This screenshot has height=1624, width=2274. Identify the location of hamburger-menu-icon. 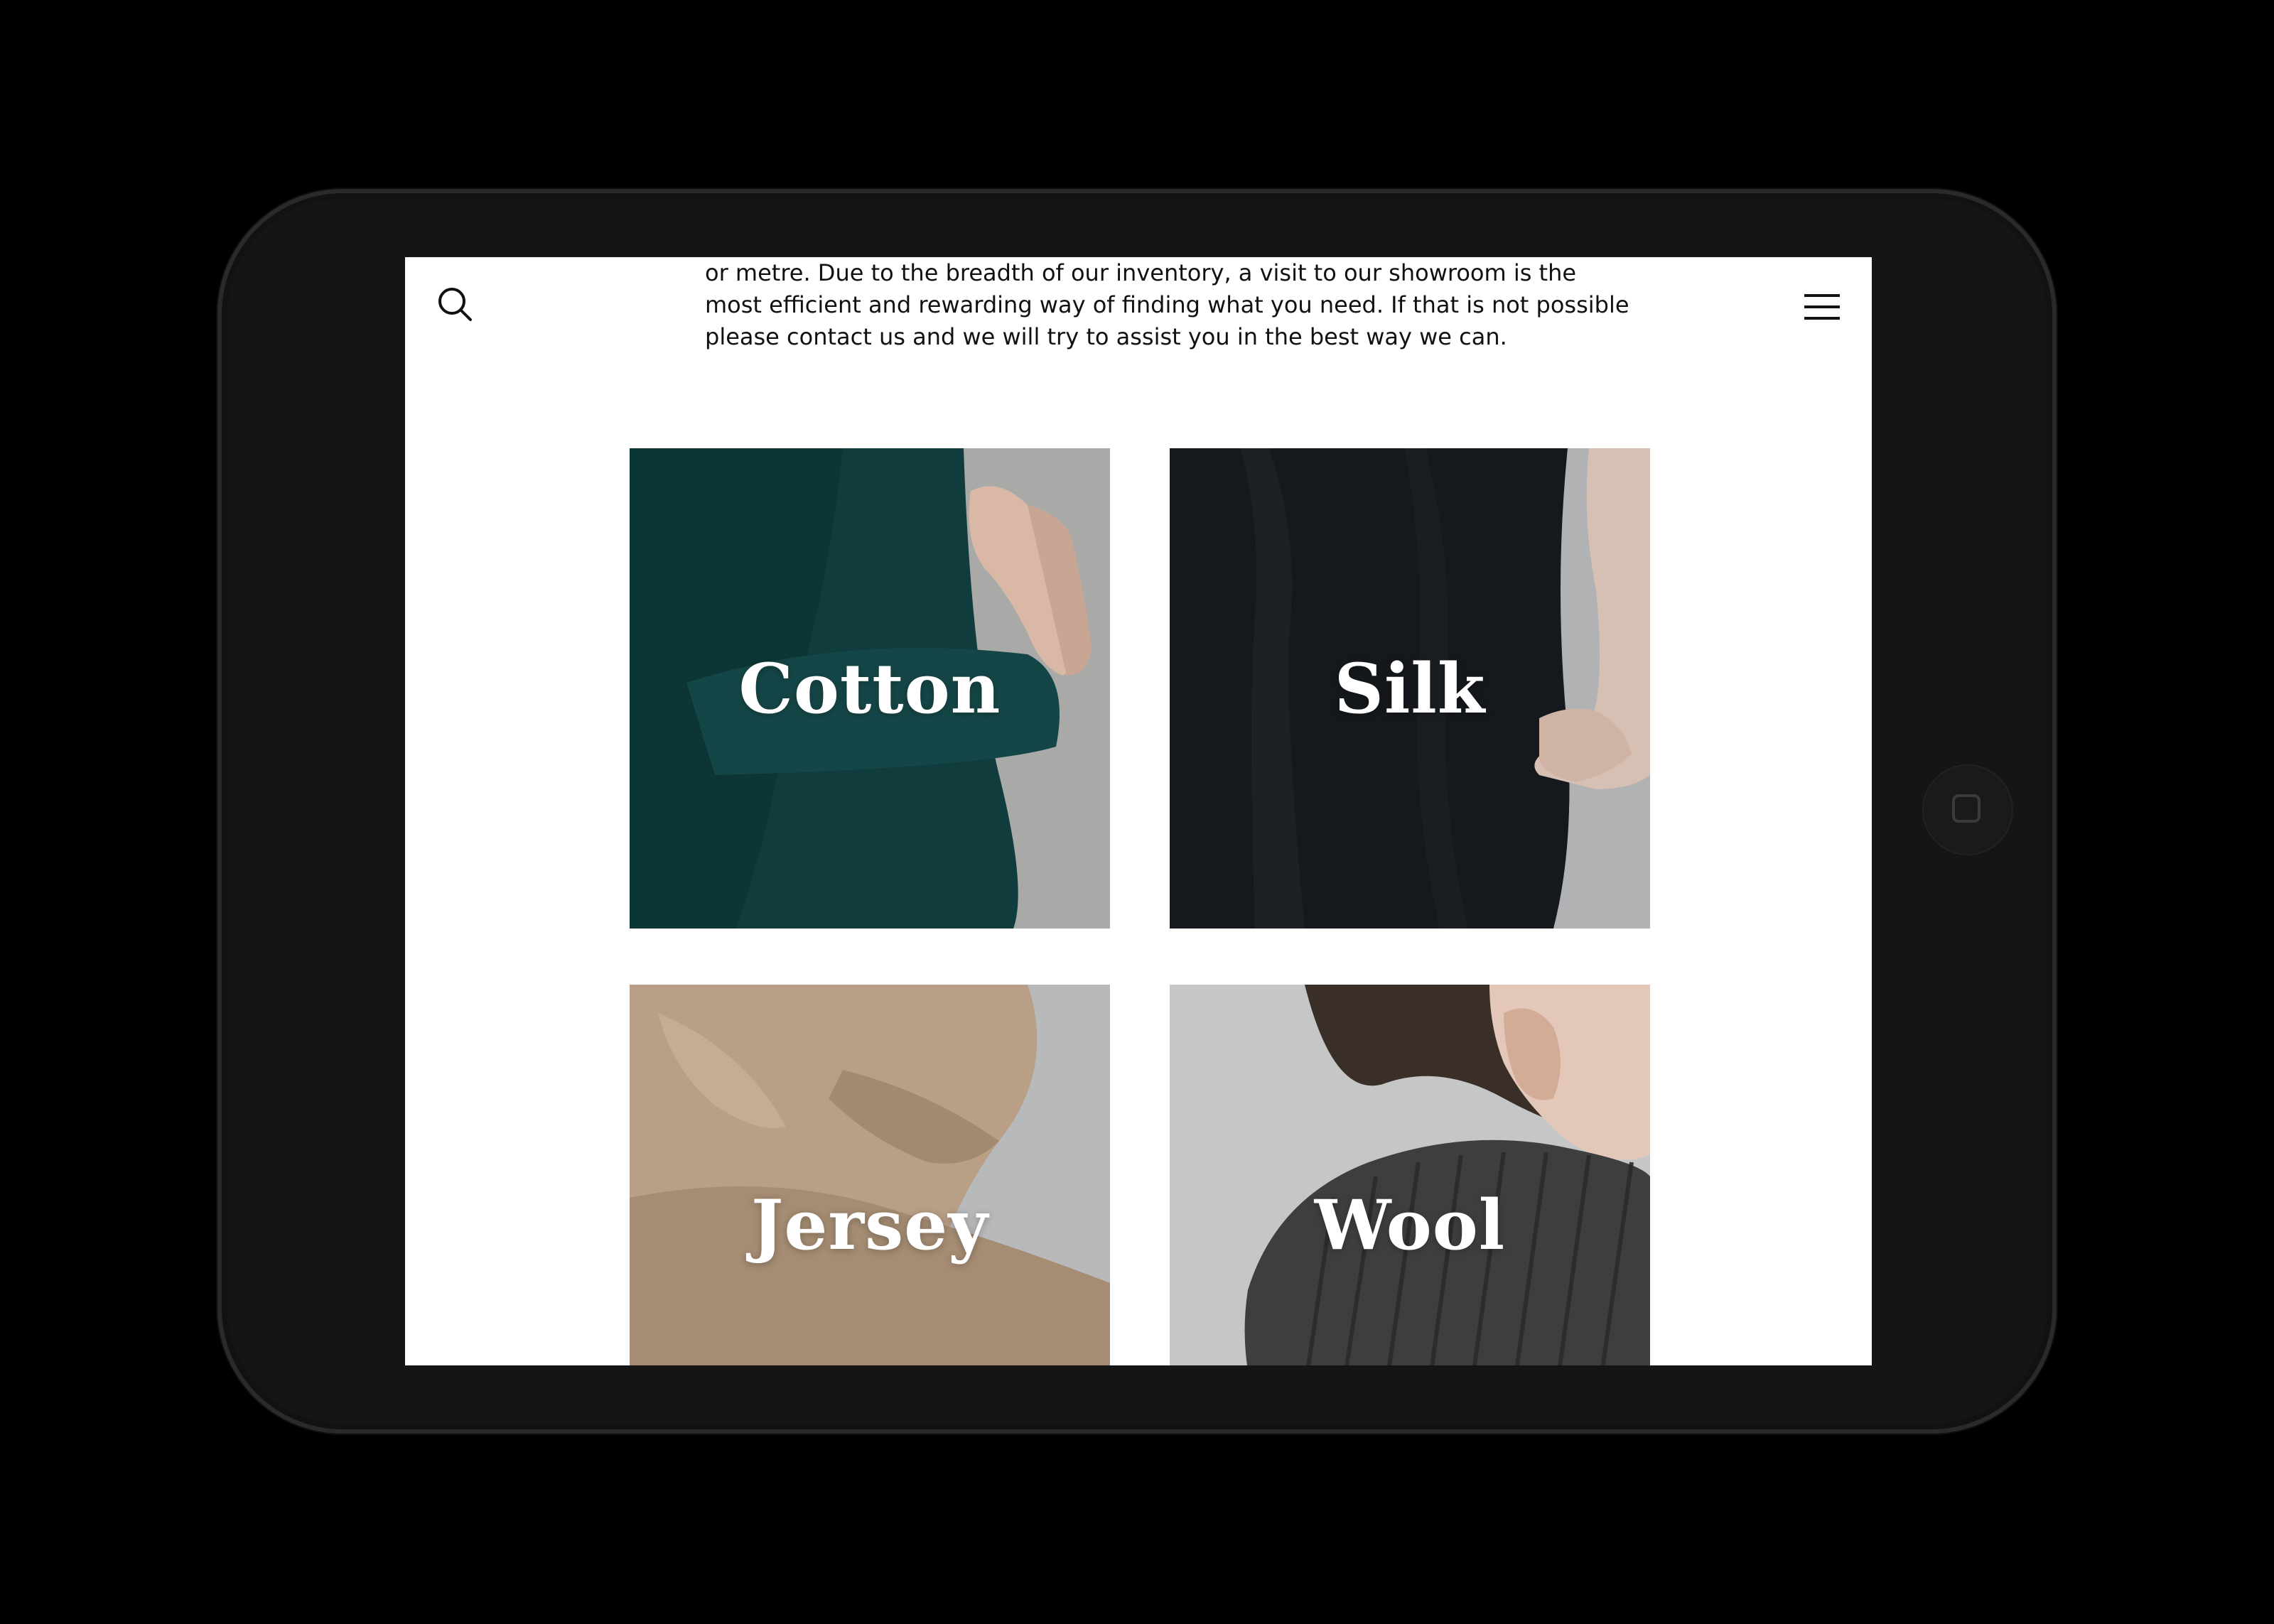
(1822, 307).